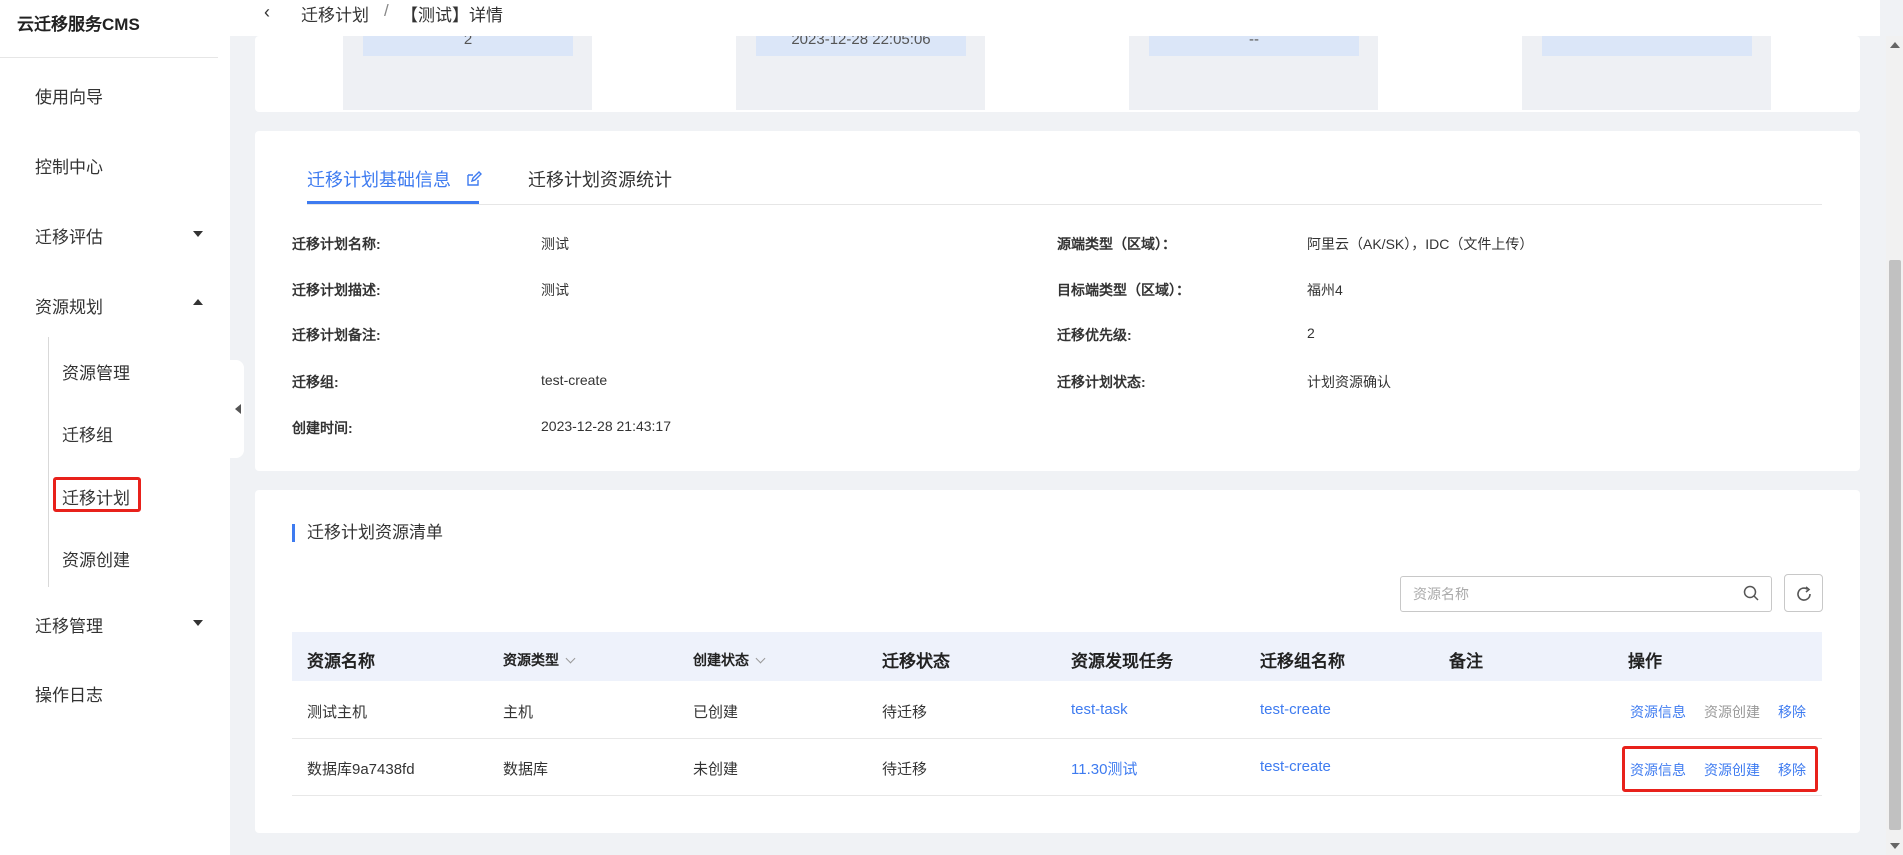  I want to click on column-header-resource-type: 资源类型, so click(539, 660).